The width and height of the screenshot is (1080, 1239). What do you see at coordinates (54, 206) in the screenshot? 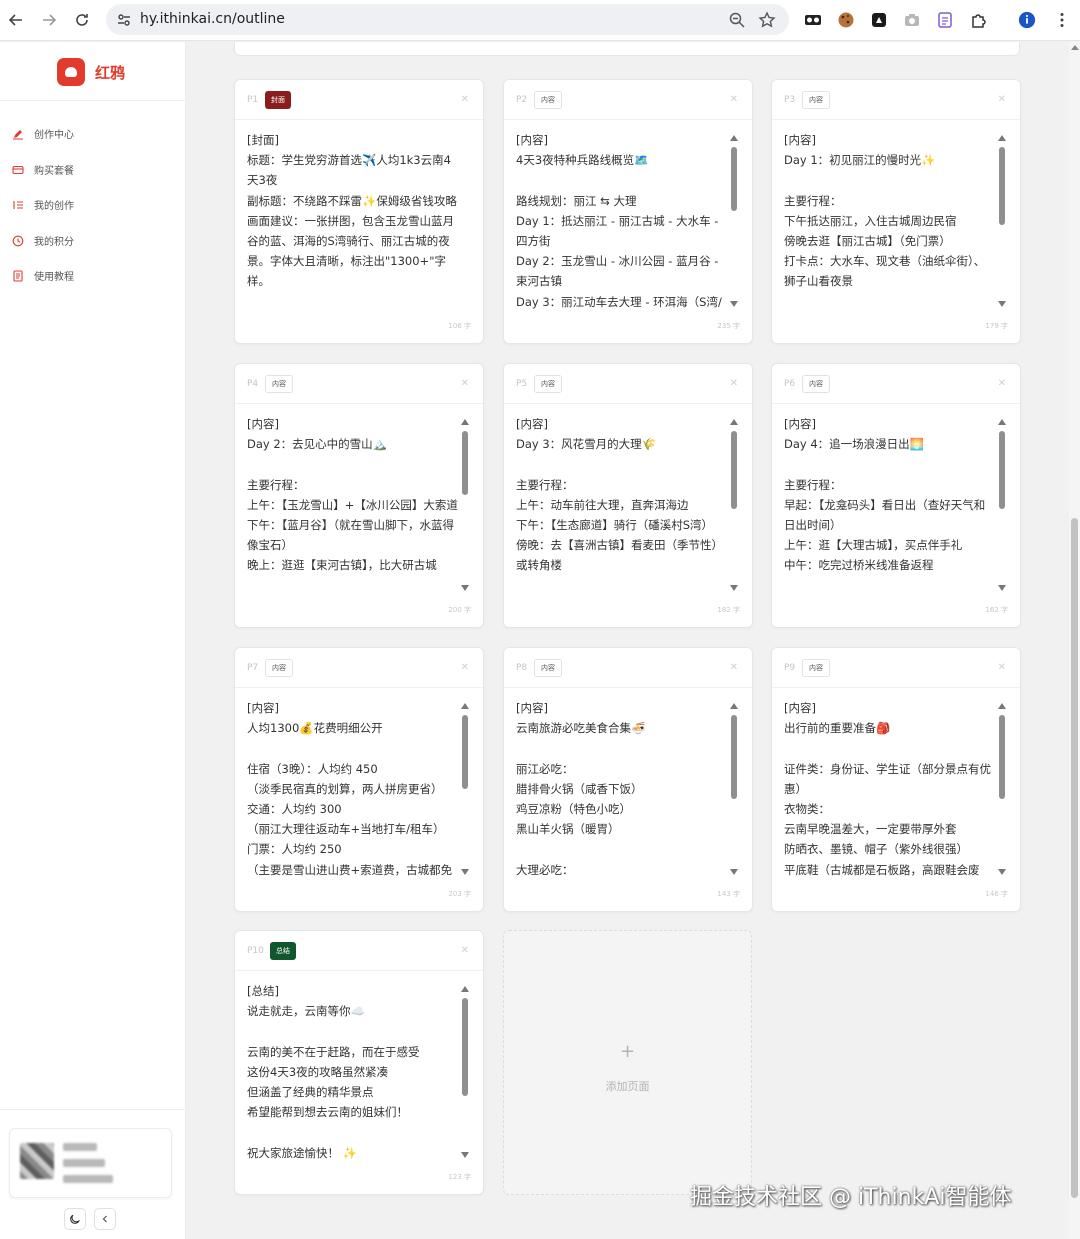
I see `sidebar-item-label: 我的创作` at bounding box center [54, 206].